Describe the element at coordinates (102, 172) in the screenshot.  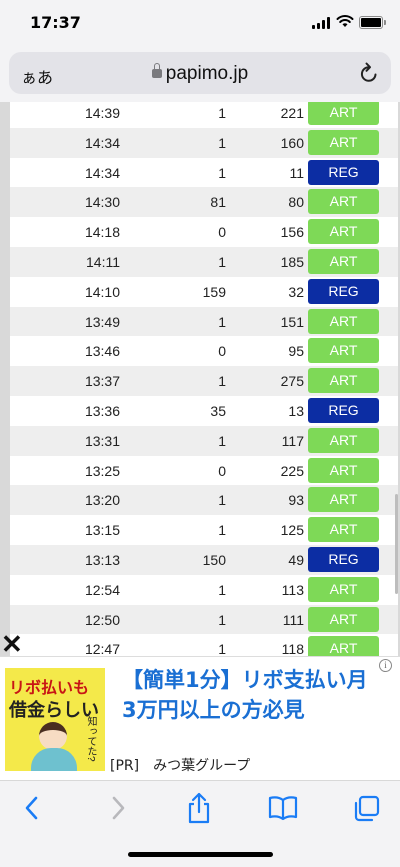
I see `row-time: 14:34` at that location.